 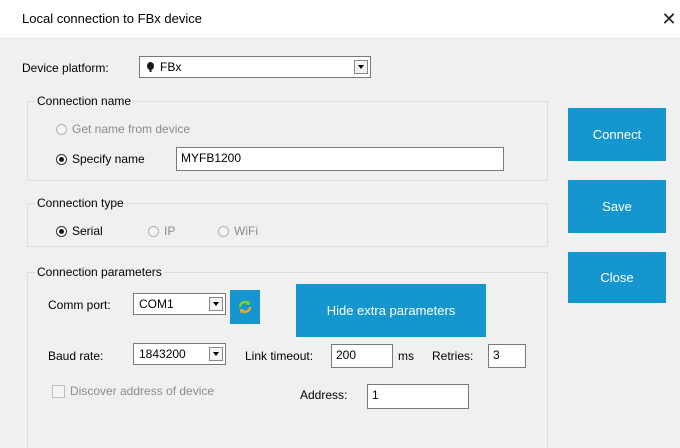 What do you see at coordinates (58, 391) in the screenshot?
I see `discover-address-checkbox` at bounding box center [58, 391].